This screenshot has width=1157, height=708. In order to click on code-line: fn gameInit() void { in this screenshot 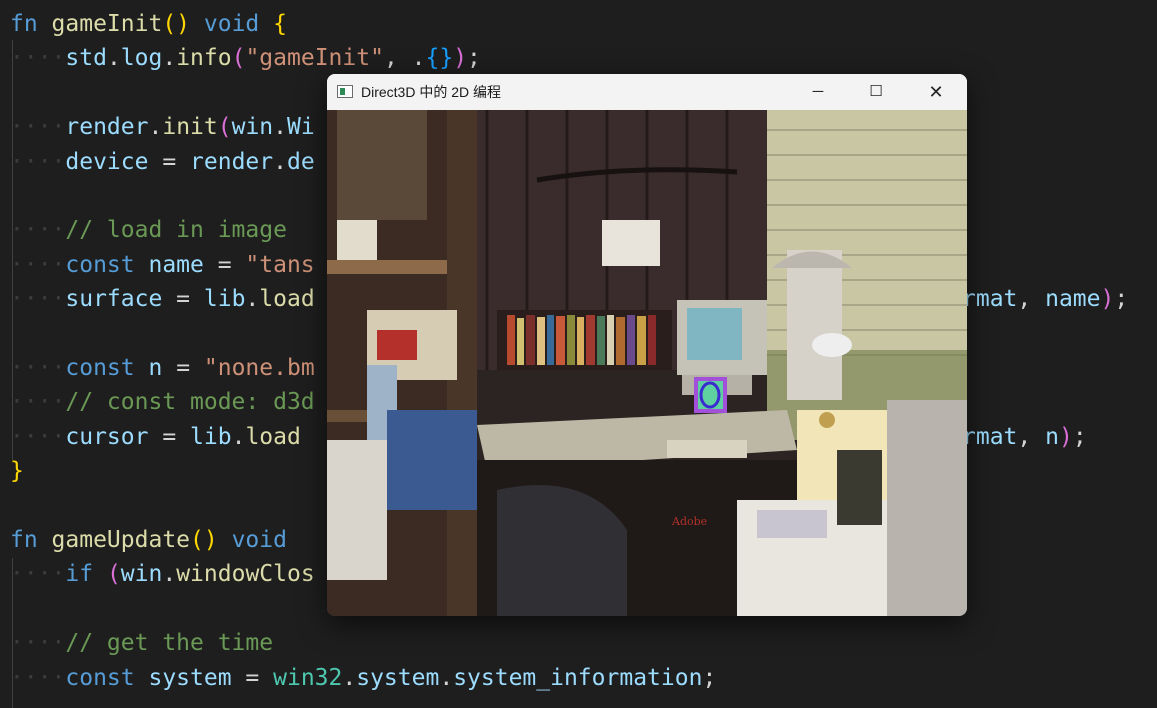, I will do `click(148, 24)`.